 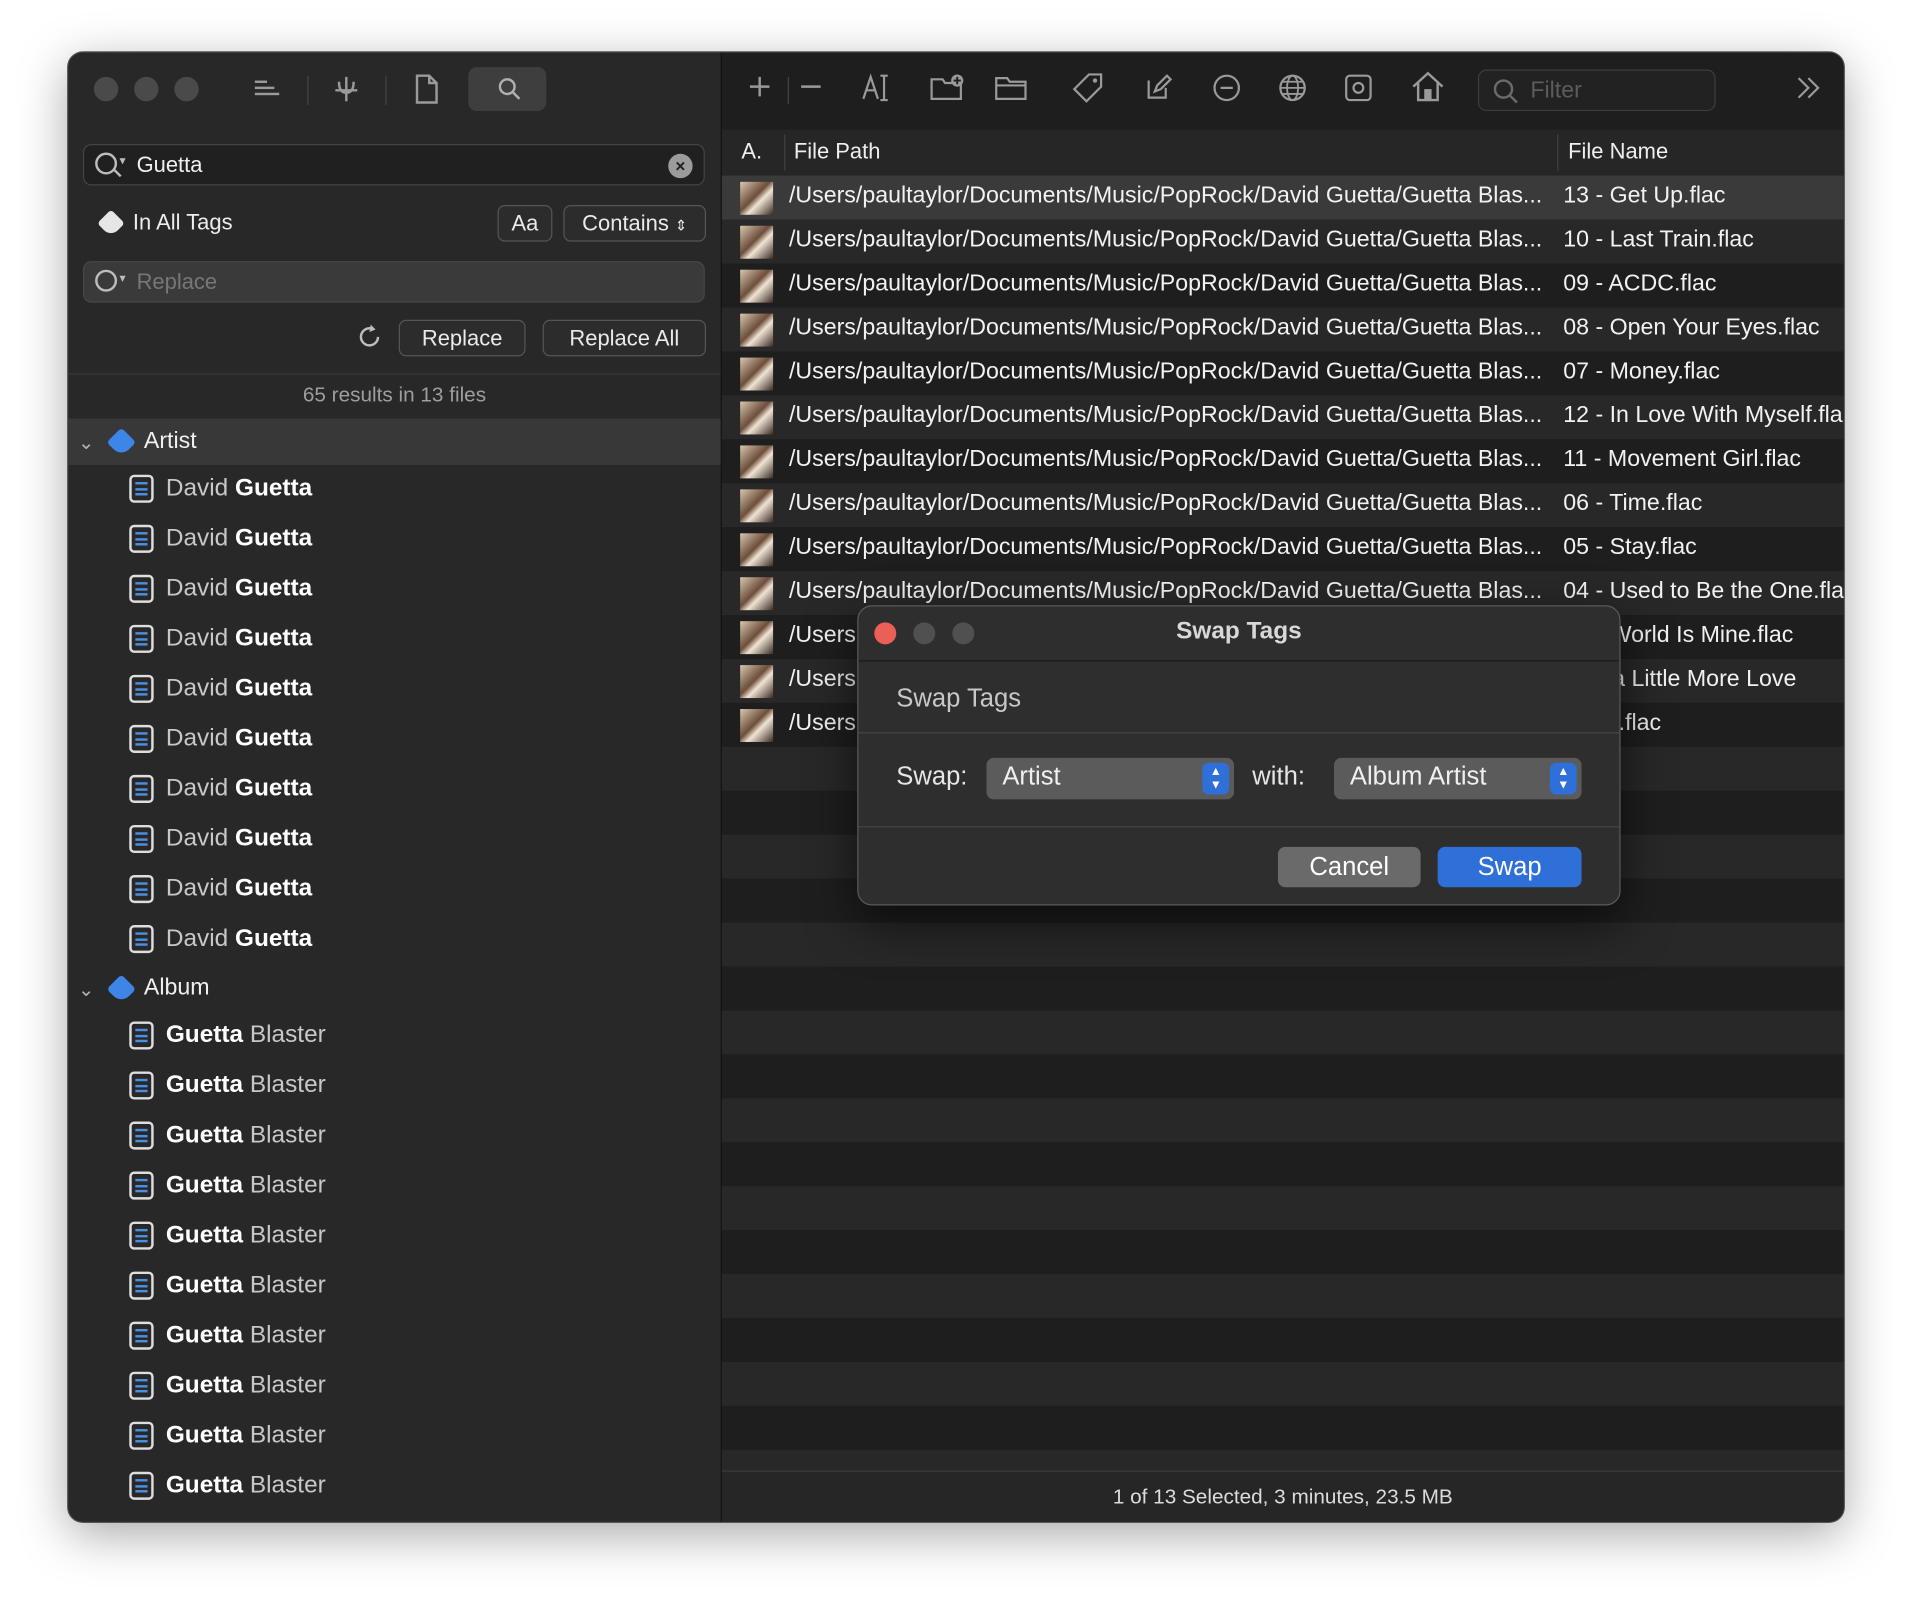 What do you see at coordinates (1618, 152) in the screenshot?
I see `column-header-file-name: File Name` at bounding box center [1618, 152].